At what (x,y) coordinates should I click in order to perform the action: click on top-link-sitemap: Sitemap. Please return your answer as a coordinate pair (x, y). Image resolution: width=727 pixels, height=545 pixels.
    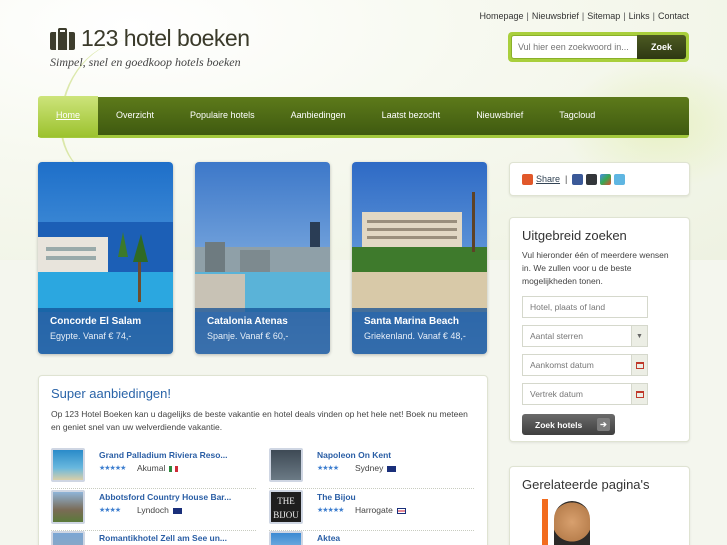
    Looking at the image, I should click on (603, 16).